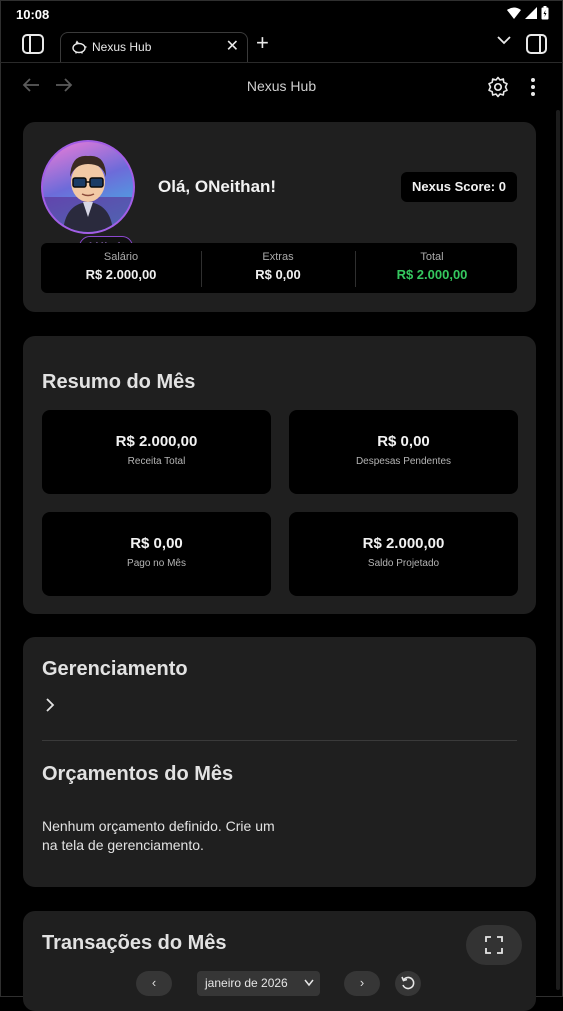 The height and width of the screenshot is (1011, 563). Describe the element at coordinates (115, 669) in the screenshot. I see `section-title: Gerenciamento` at that location.